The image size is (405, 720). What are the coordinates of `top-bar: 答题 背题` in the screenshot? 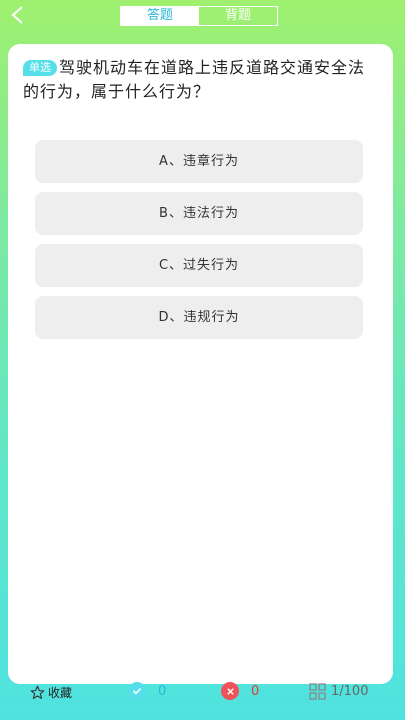 It's located at (202, 17).